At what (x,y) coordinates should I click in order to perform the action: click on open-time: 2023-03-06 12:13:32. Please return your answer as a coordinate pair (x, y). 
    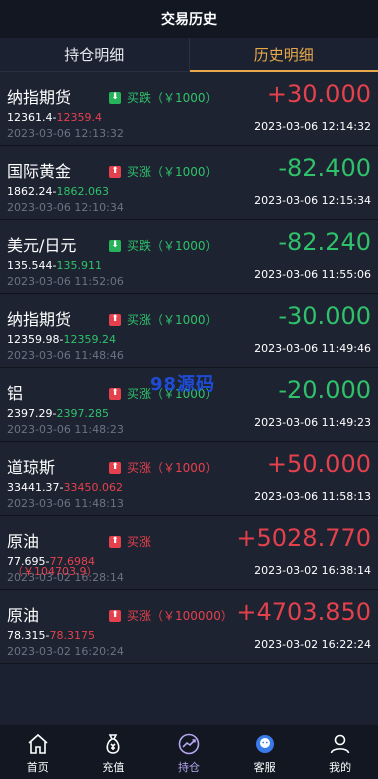
    Looking at the image, I should click on (65, 133).